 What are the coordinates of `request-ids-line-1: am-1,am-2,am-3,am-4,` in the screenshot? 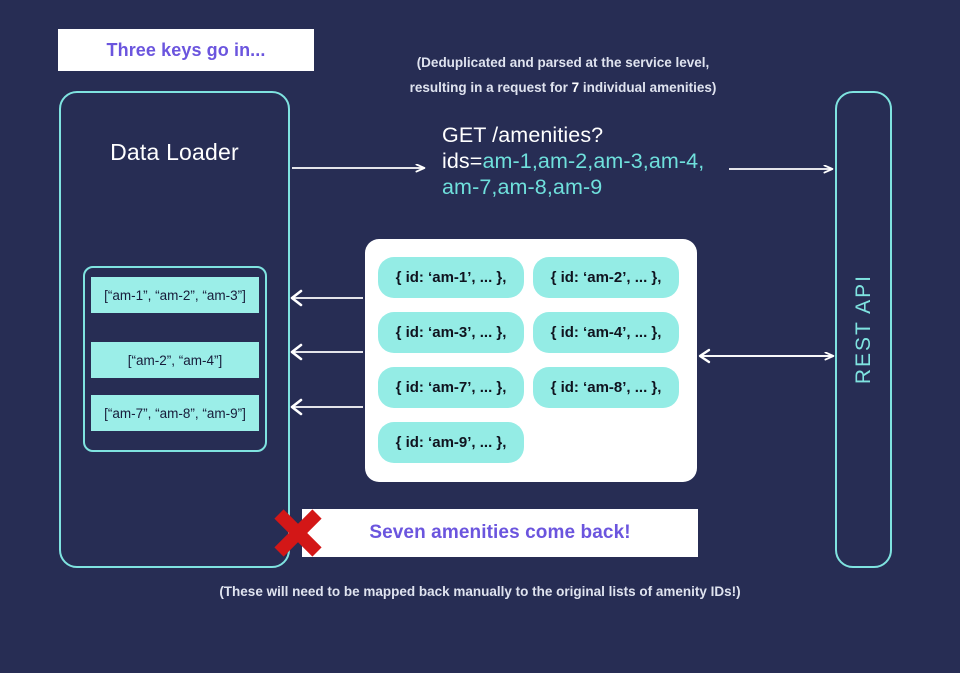 It's located at (593, 161).